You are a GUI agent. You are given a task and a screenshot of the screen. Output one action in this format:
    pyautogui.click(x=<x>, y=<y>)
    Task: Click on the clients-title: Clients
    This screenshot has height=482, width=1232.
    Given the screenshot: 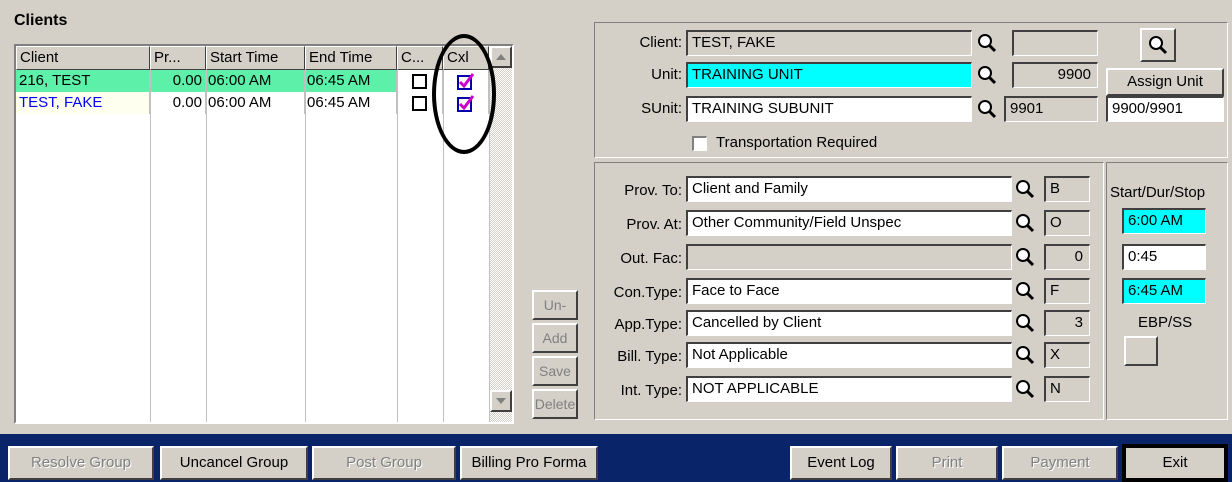 What is the action you would take?
    pyautogui.click(x=41, y=20)
    